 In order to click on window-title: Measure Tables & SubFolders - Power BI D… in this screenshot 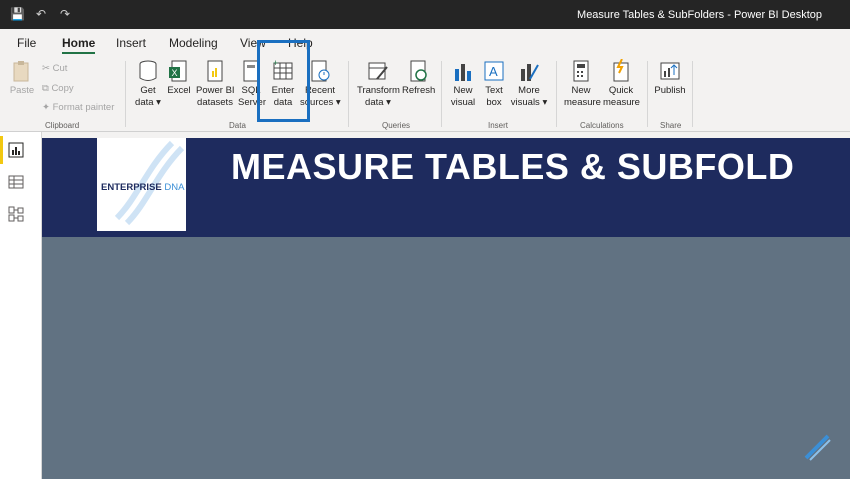, I will do `click(699, 15)`.